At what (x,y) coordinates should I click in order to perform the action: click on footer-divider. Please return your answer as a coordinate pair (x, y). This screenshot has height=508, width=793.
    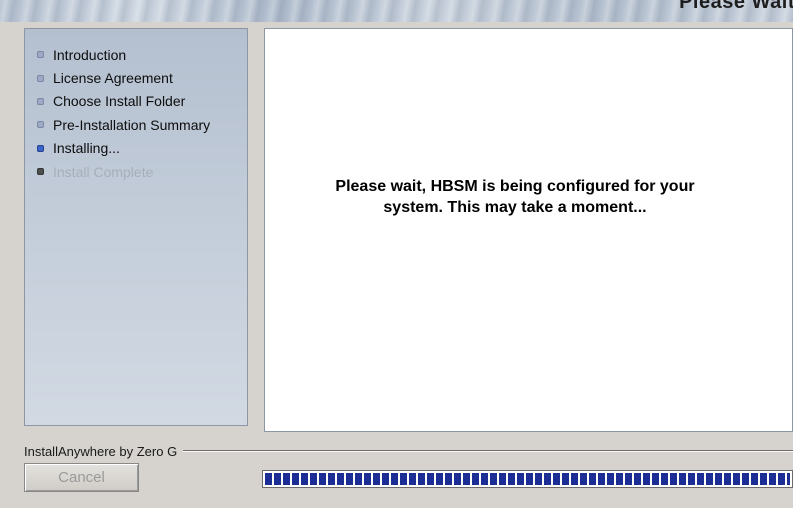
    Looking at the image, I should click on (488, 451).